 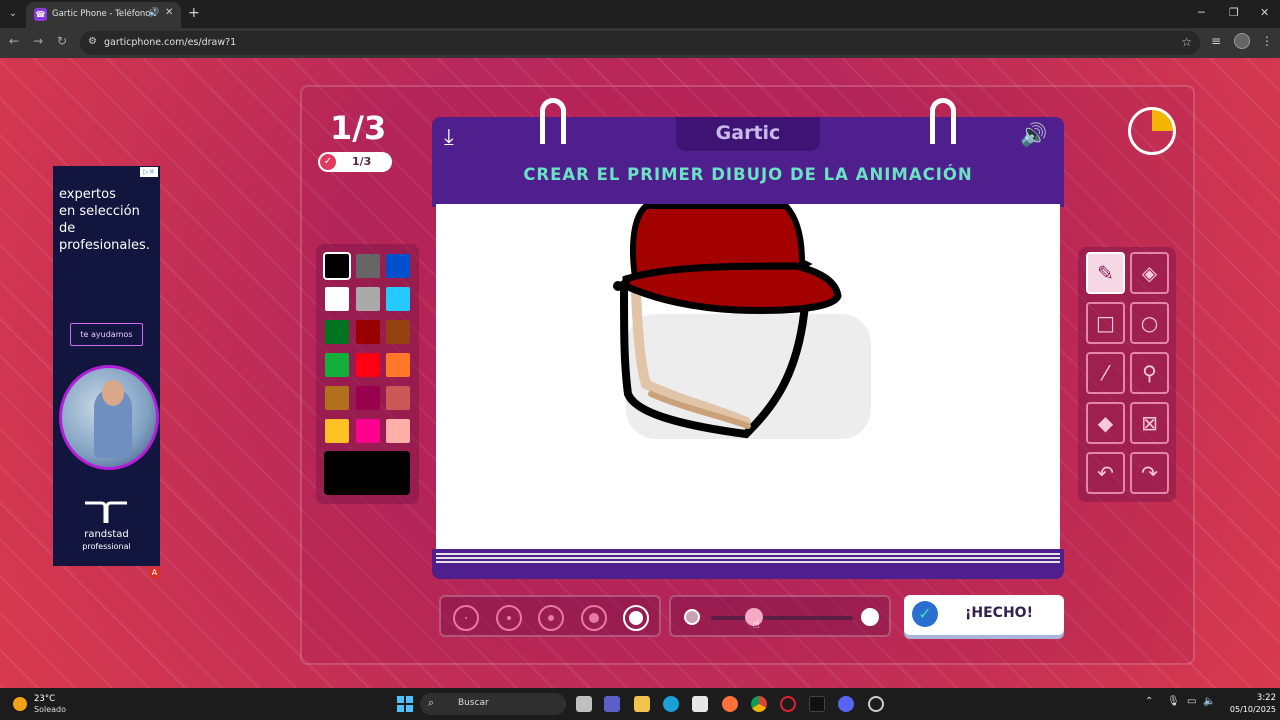 What do you see at coordinates (1201, 12) in the screenshot?
I see `minimize-icon: ─` at bounding box center [1201, 12].